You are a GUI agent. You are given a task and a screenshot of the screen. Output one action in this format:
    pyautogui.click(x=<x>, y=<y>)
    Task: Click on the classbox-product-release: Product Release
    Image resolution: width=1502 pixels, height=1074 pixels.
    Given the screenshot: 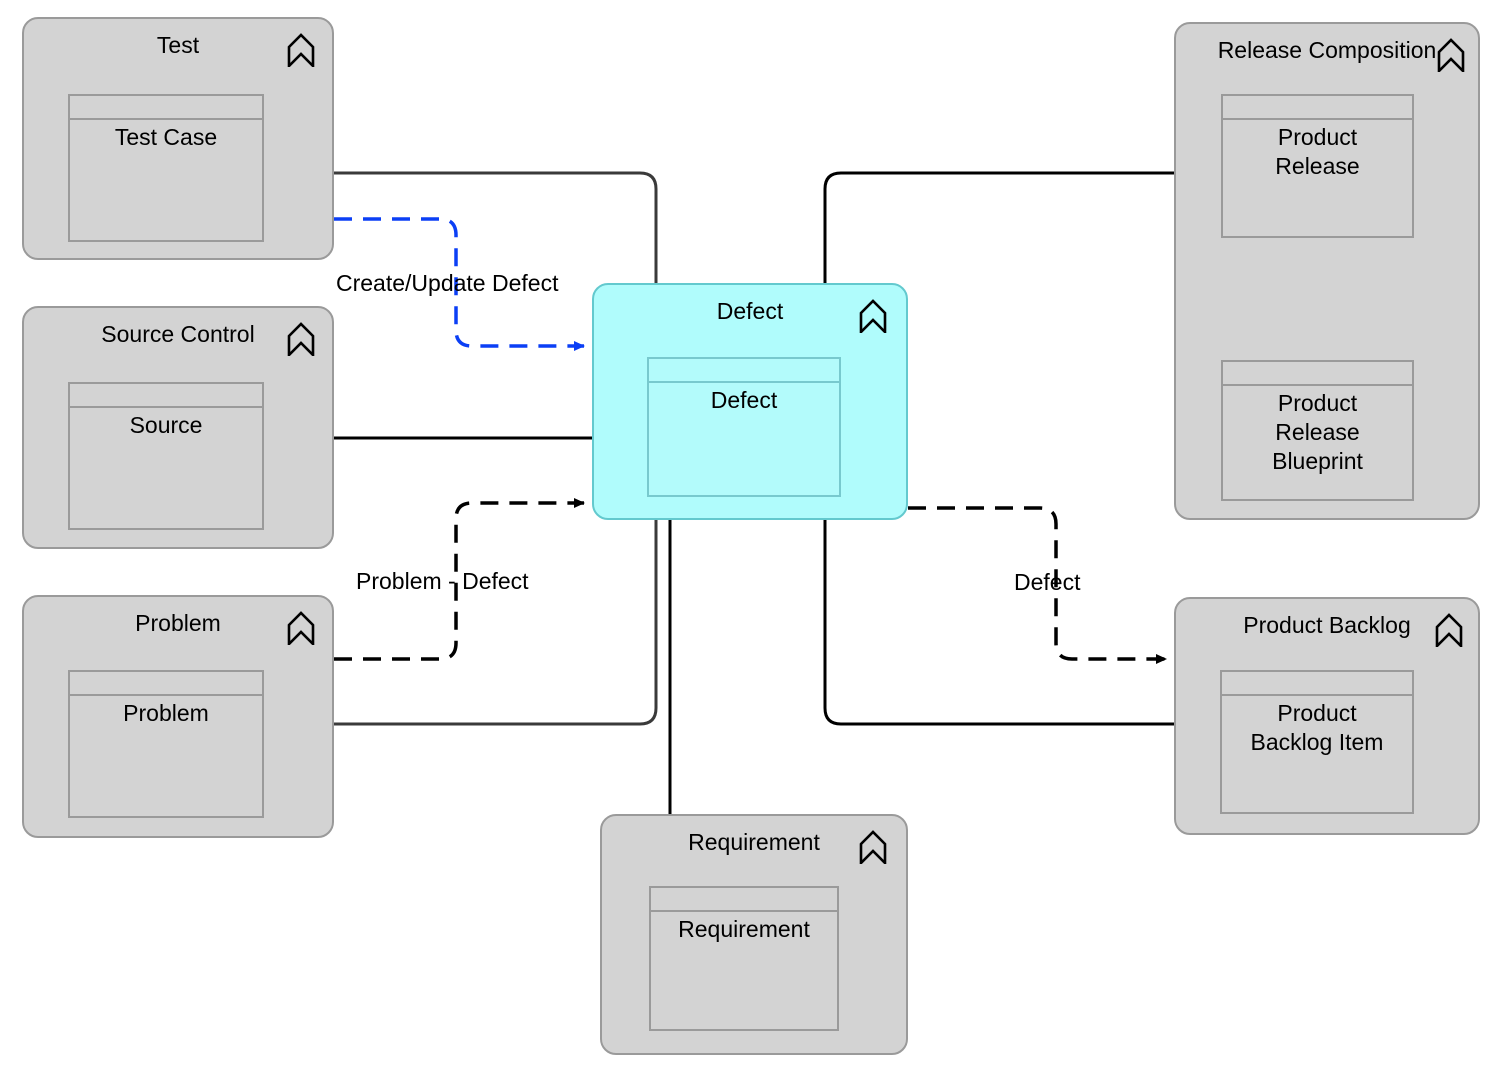 What is the action you would take?
    pyautogui.click(x=1317, y=166)
    